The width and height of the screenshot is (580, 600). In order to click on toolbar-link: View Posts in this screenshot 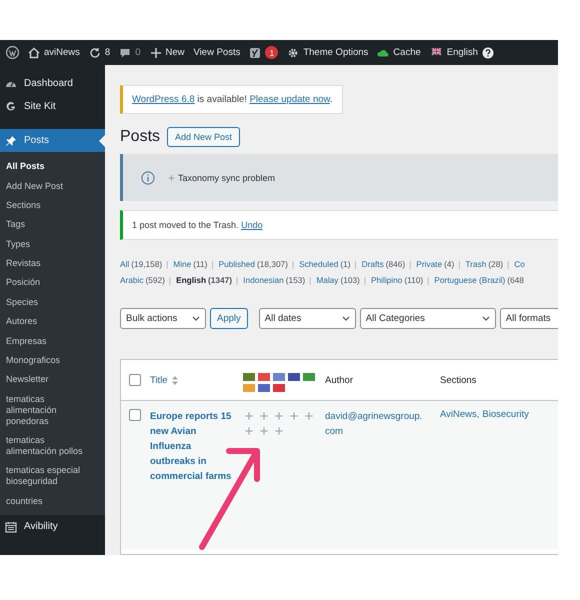, I will do `click(217, 52)`.